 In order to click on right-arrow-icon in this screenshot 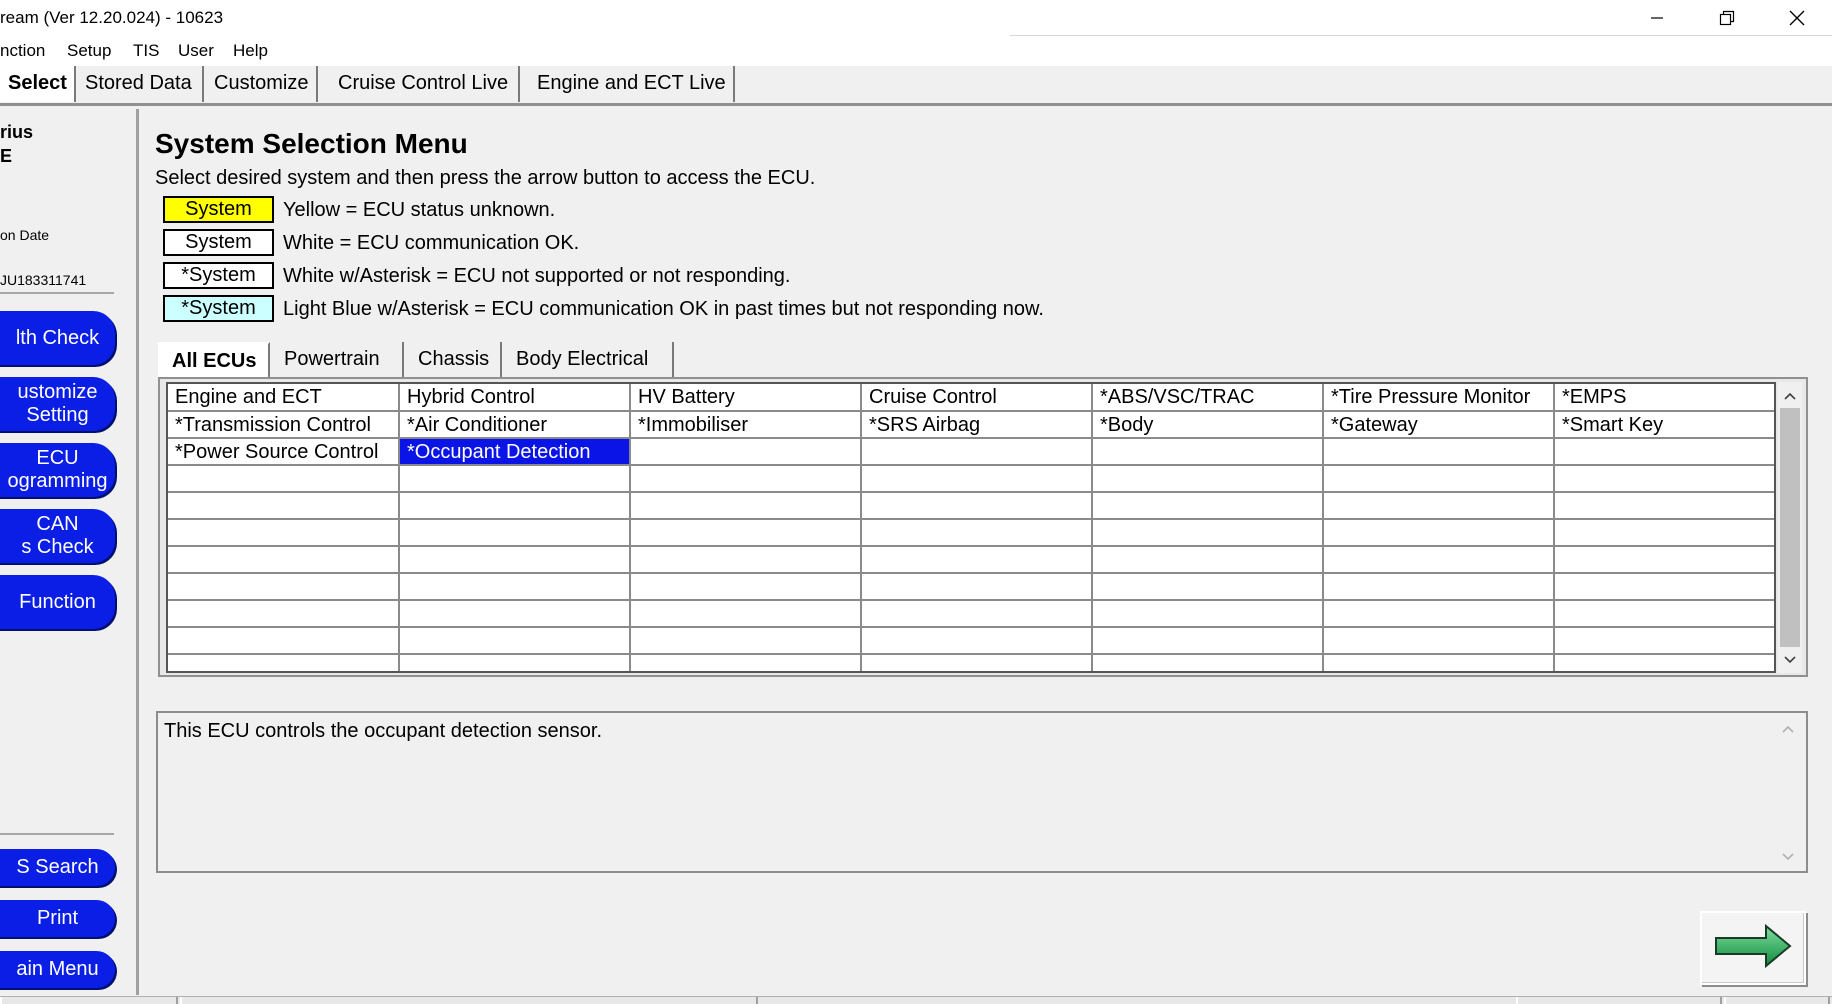, I will do `click(1753, 948)`.